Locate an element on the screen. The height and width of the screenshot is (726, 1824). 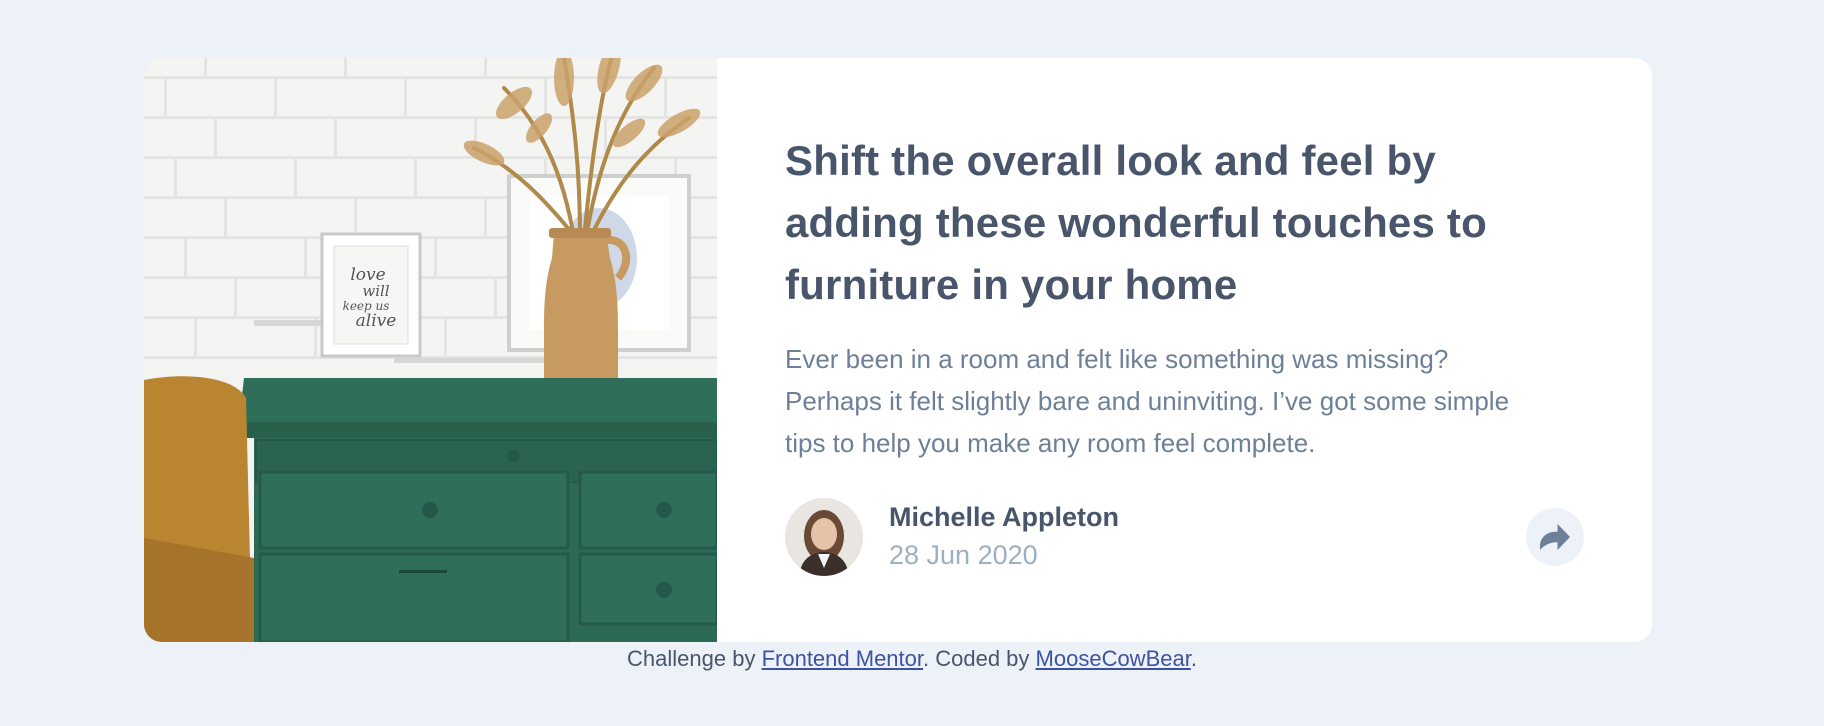
author-info: Michelle Appleton 28 Jun 2020 is located at coordinates (952, 537).